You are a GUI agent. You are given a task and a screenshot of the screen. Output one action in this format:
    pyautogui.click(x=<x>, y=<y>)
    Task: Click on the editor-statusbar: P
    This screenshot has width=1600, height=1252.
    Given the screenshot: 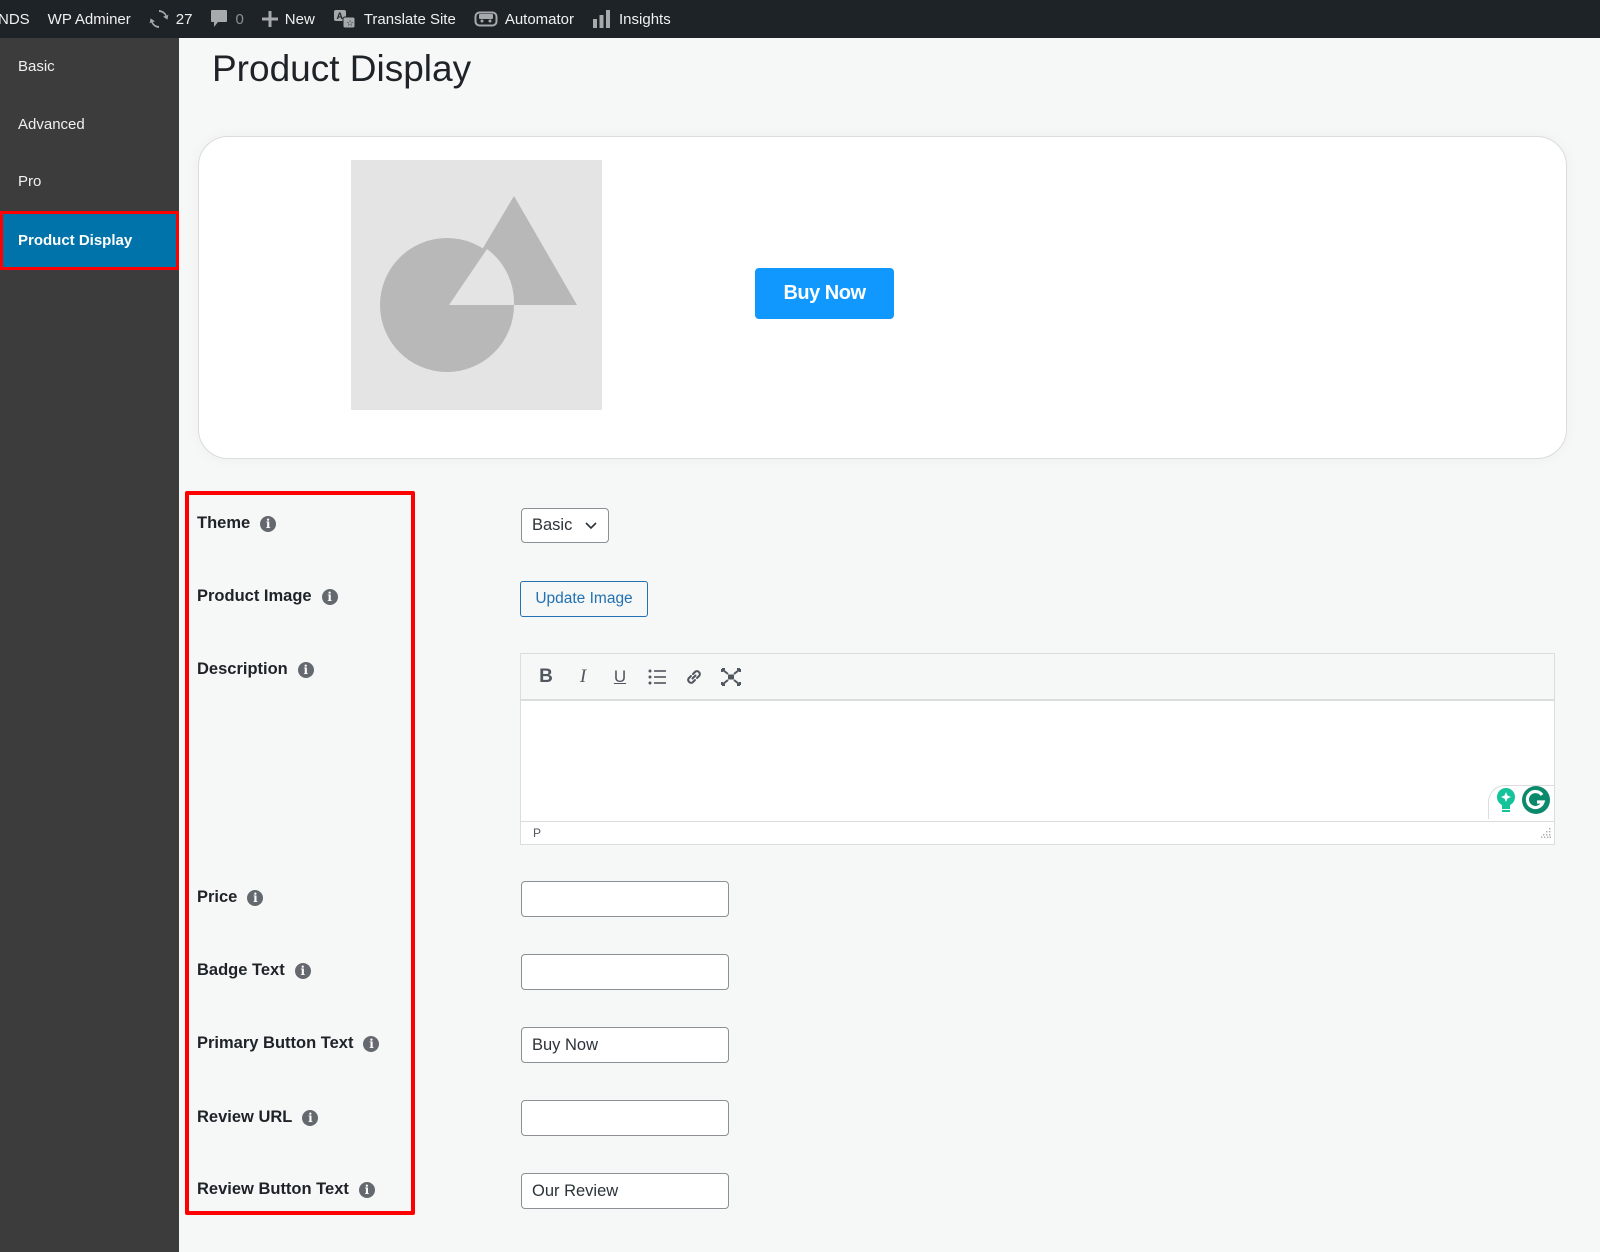 What is the action you would take?
    pyautogui.click(x=1037, y=832)
    